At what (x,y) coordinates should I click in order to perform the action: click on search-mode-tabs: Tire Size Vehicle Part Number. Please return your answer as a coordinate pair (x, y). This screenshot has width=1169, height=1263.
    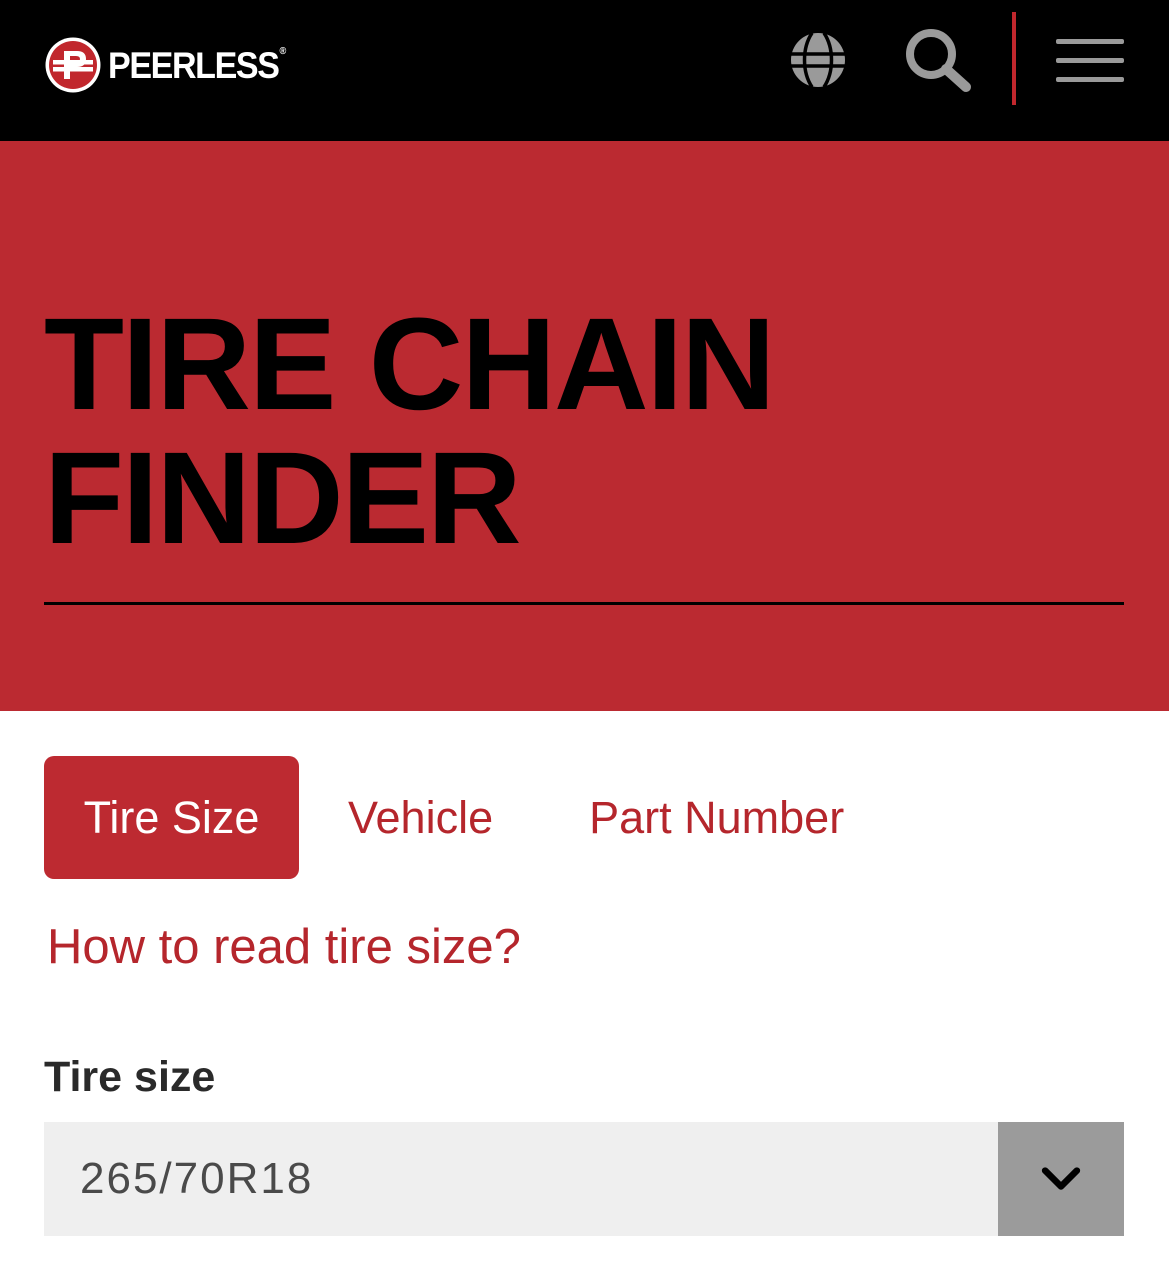
    Looking at the image, I should click on (444, 817).